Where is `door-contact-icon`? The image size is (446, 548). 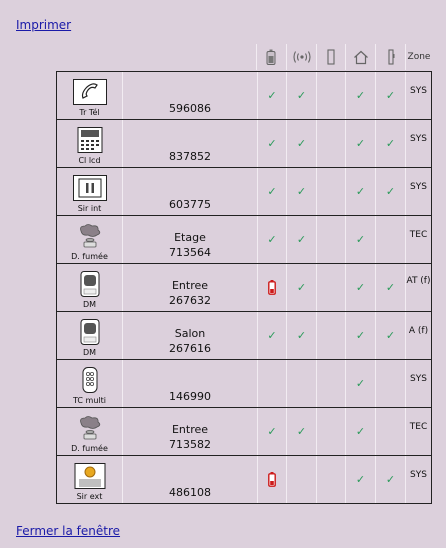 door-contact-icon is located at coordinates (331, 57).